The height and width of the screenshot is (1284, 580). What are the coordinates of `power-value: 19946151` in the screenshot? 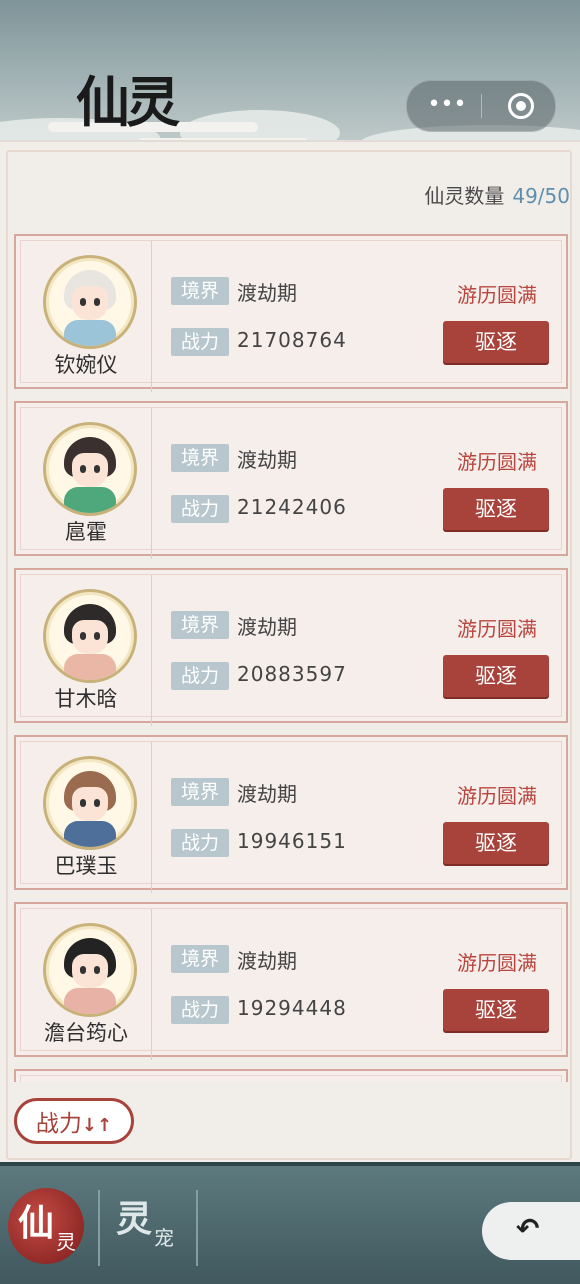 It's located at (292, 841).